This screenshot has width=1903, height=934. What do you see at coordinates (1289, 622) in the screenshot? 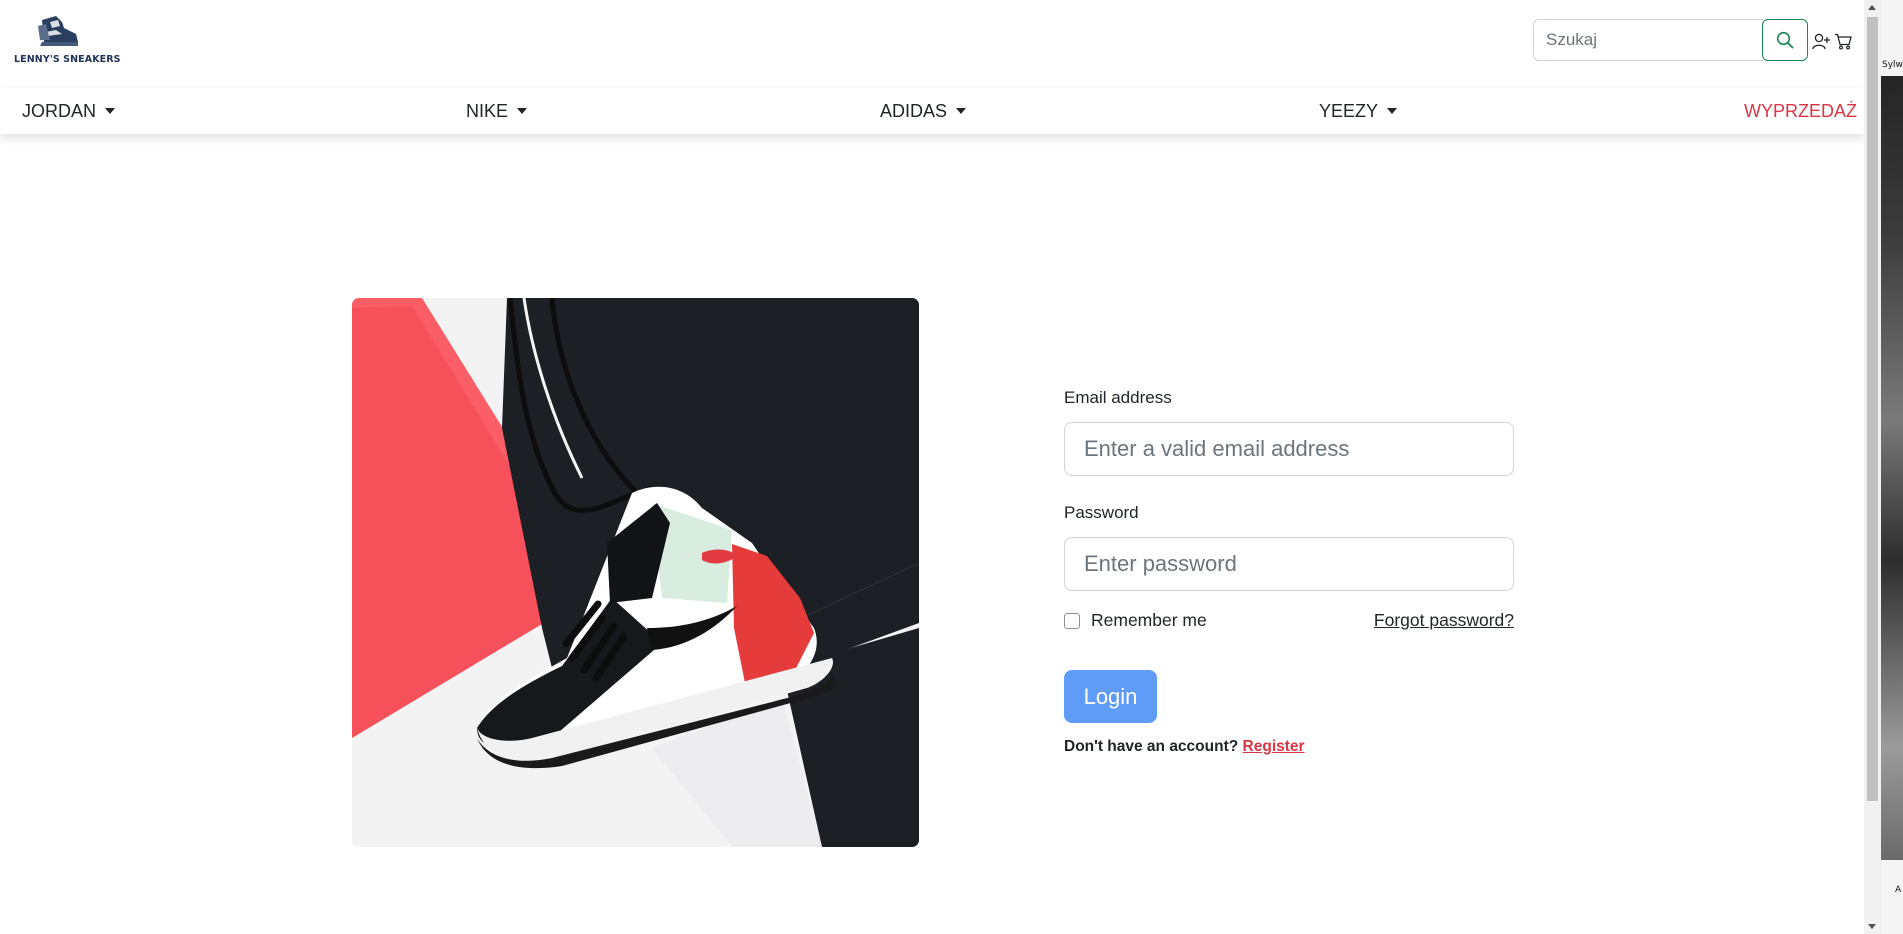
I see `remember-row: Remember me Forgot password?` at bounding box center [1289, 622].